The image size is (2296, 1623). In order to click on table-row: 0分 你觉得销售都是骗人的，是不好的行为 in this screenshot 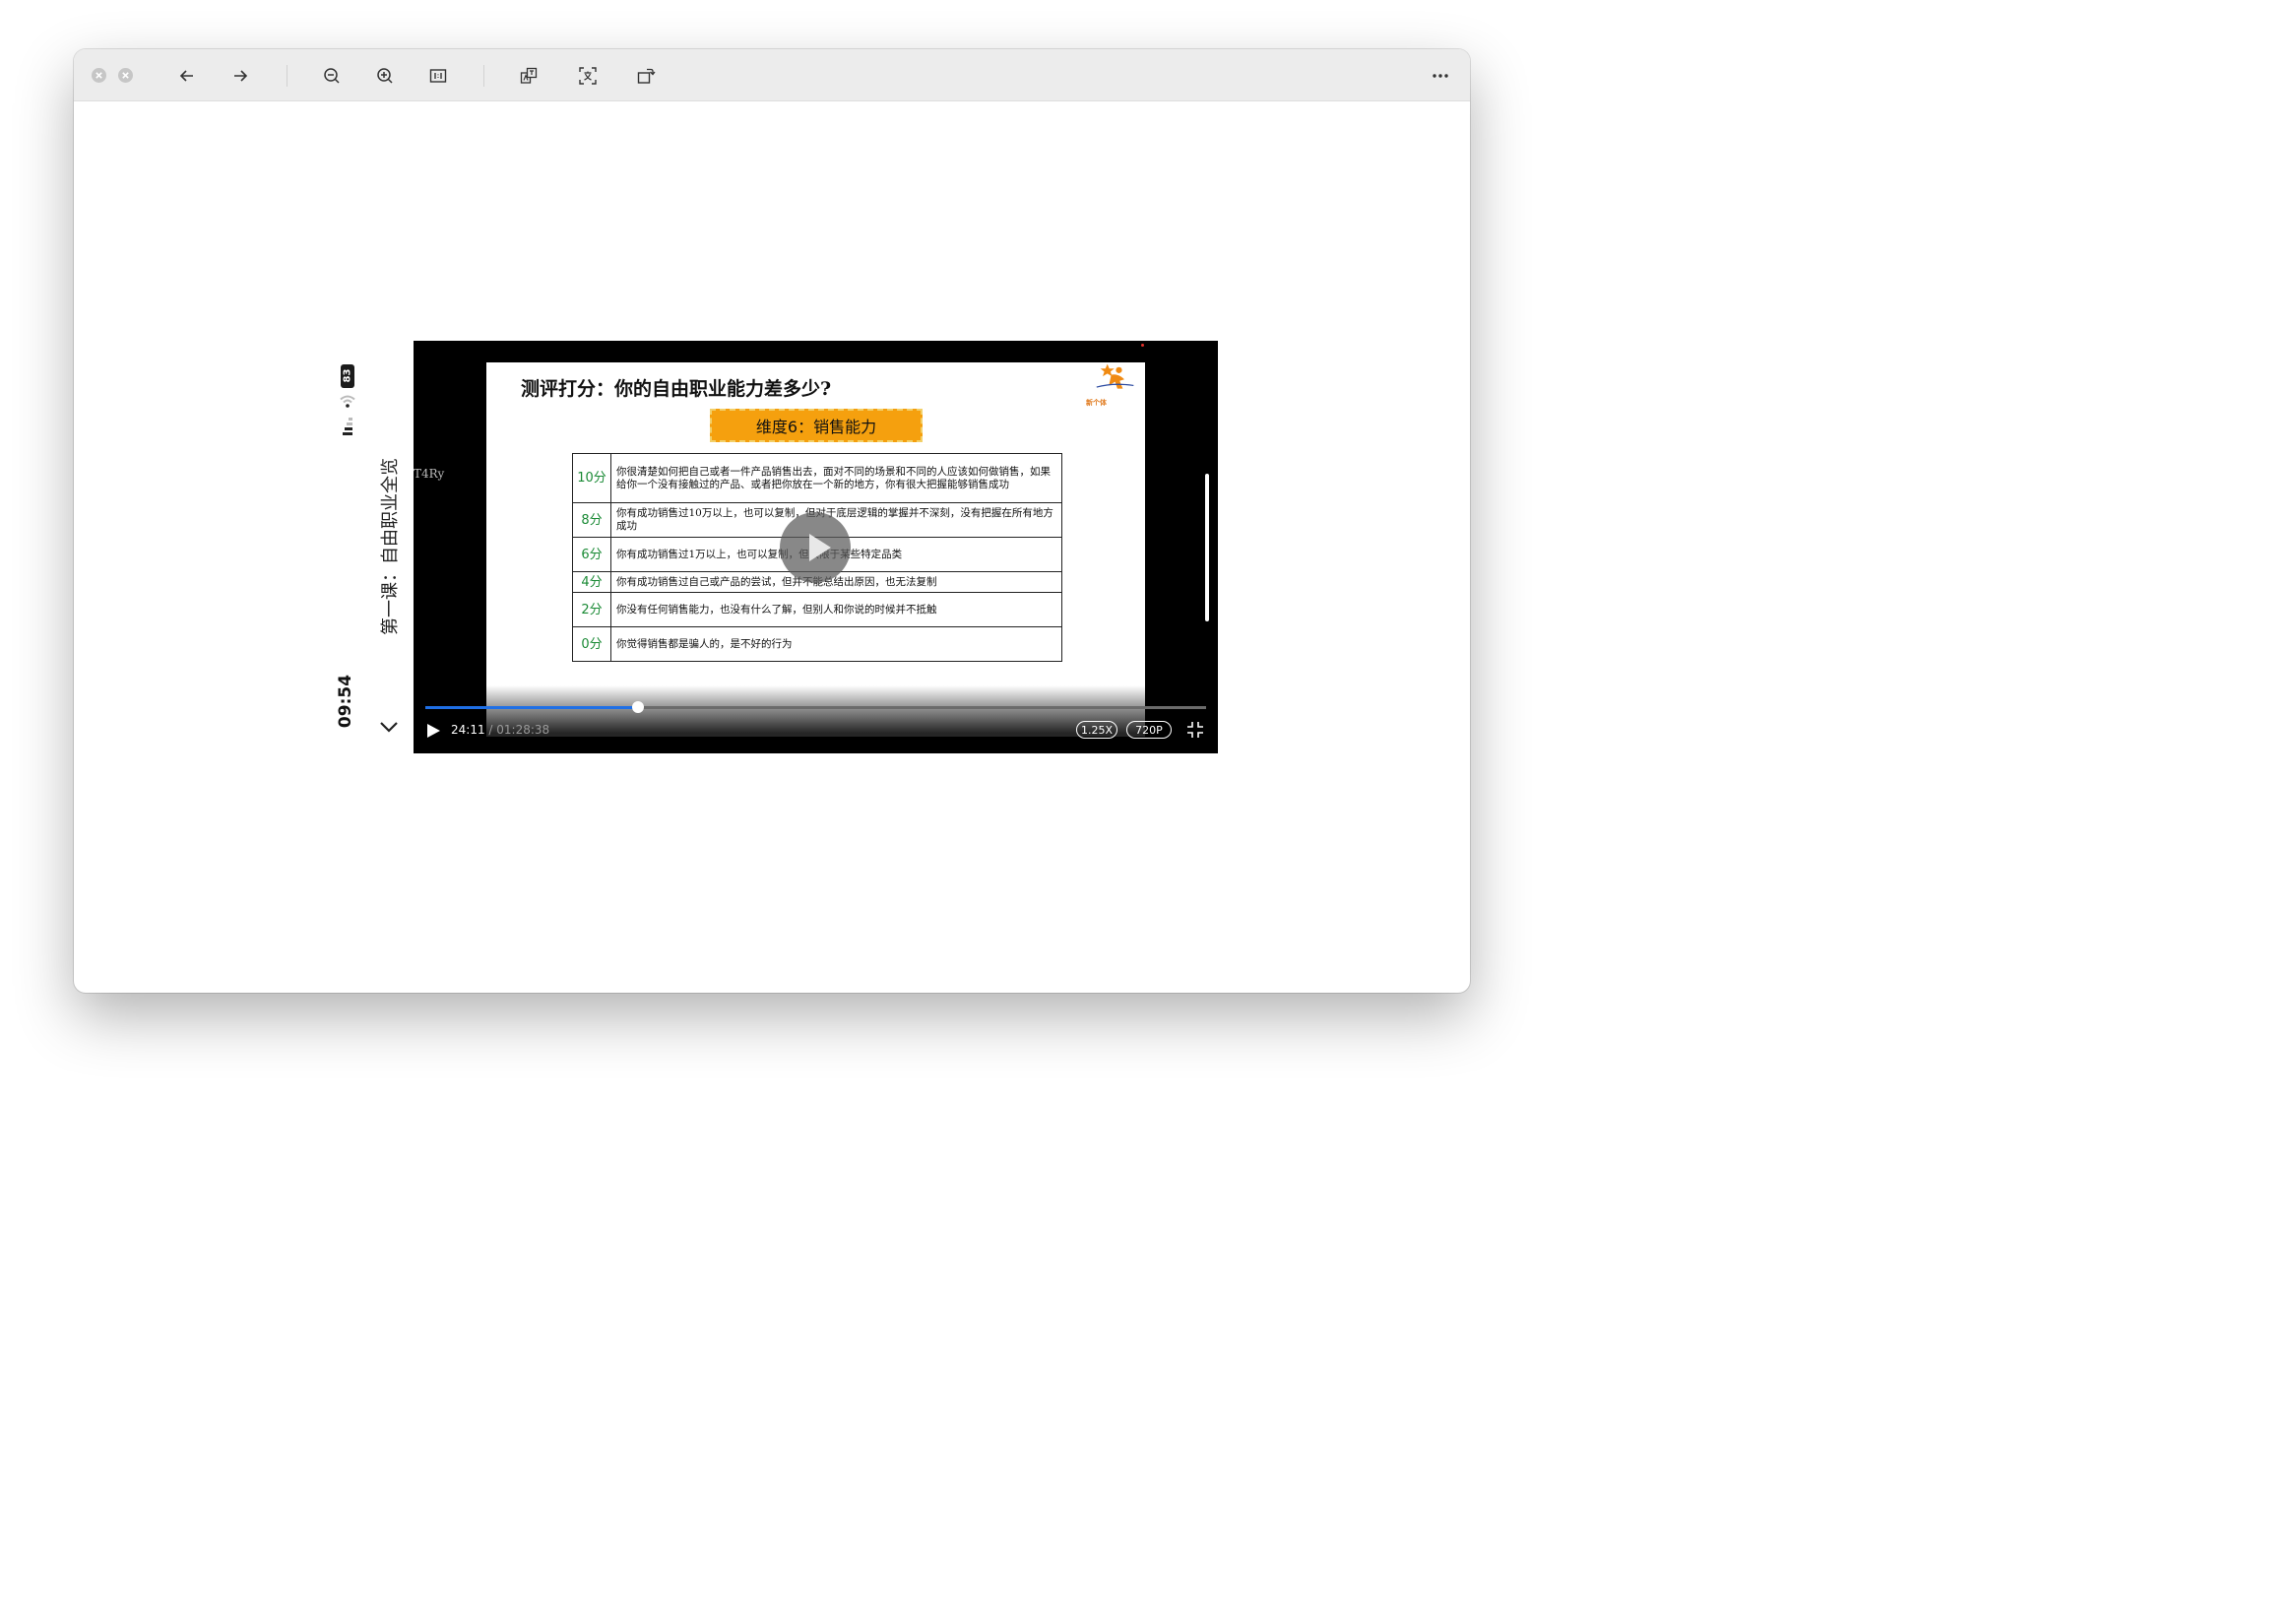, I will do `click(817, 644)`.